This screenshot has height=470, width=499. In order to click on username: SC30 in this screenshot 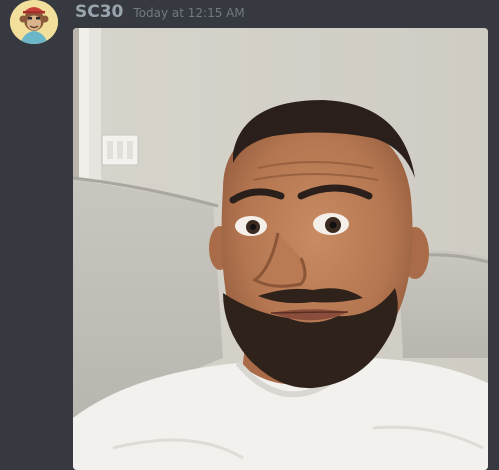, I will do `click(99, 12)`.